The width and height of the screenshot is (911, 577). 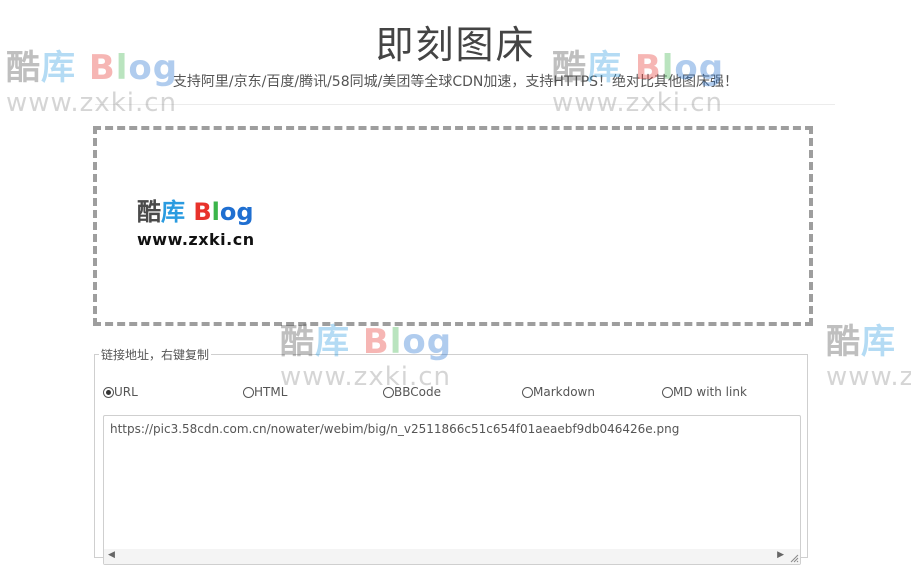 What do you see at coordinates (265, 392) in the screenshot?
I see `format-radio-html: HTML` at bounding box center [265, 392].